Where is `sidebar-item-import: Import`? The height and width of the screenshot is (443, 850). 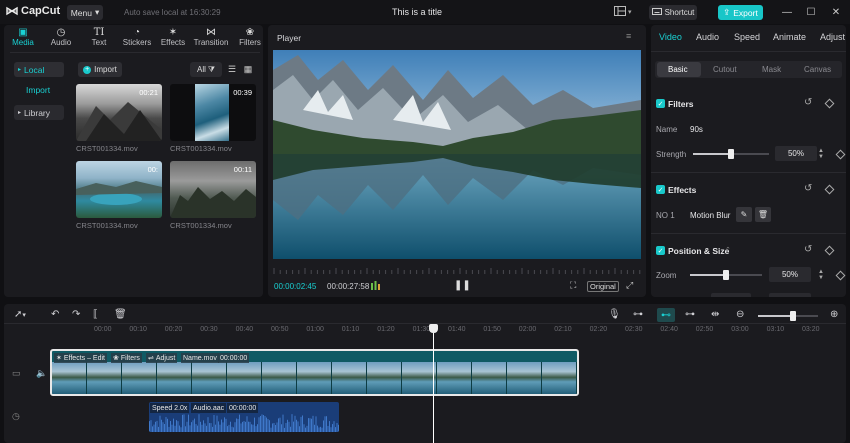 sidebar-item-import: Import is located at coordinates (38, 90).